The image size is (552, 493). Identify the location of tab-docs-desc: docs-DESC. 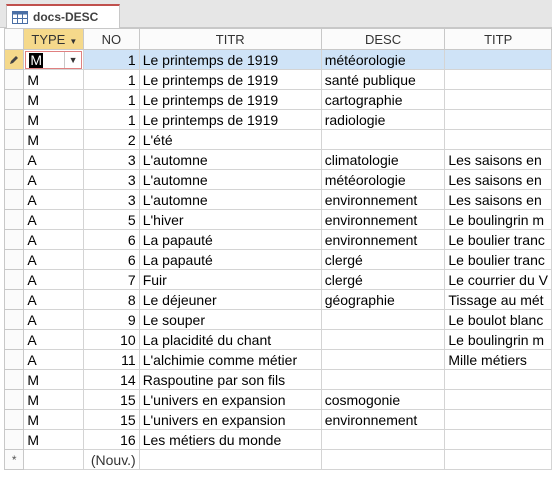
(63, 16).